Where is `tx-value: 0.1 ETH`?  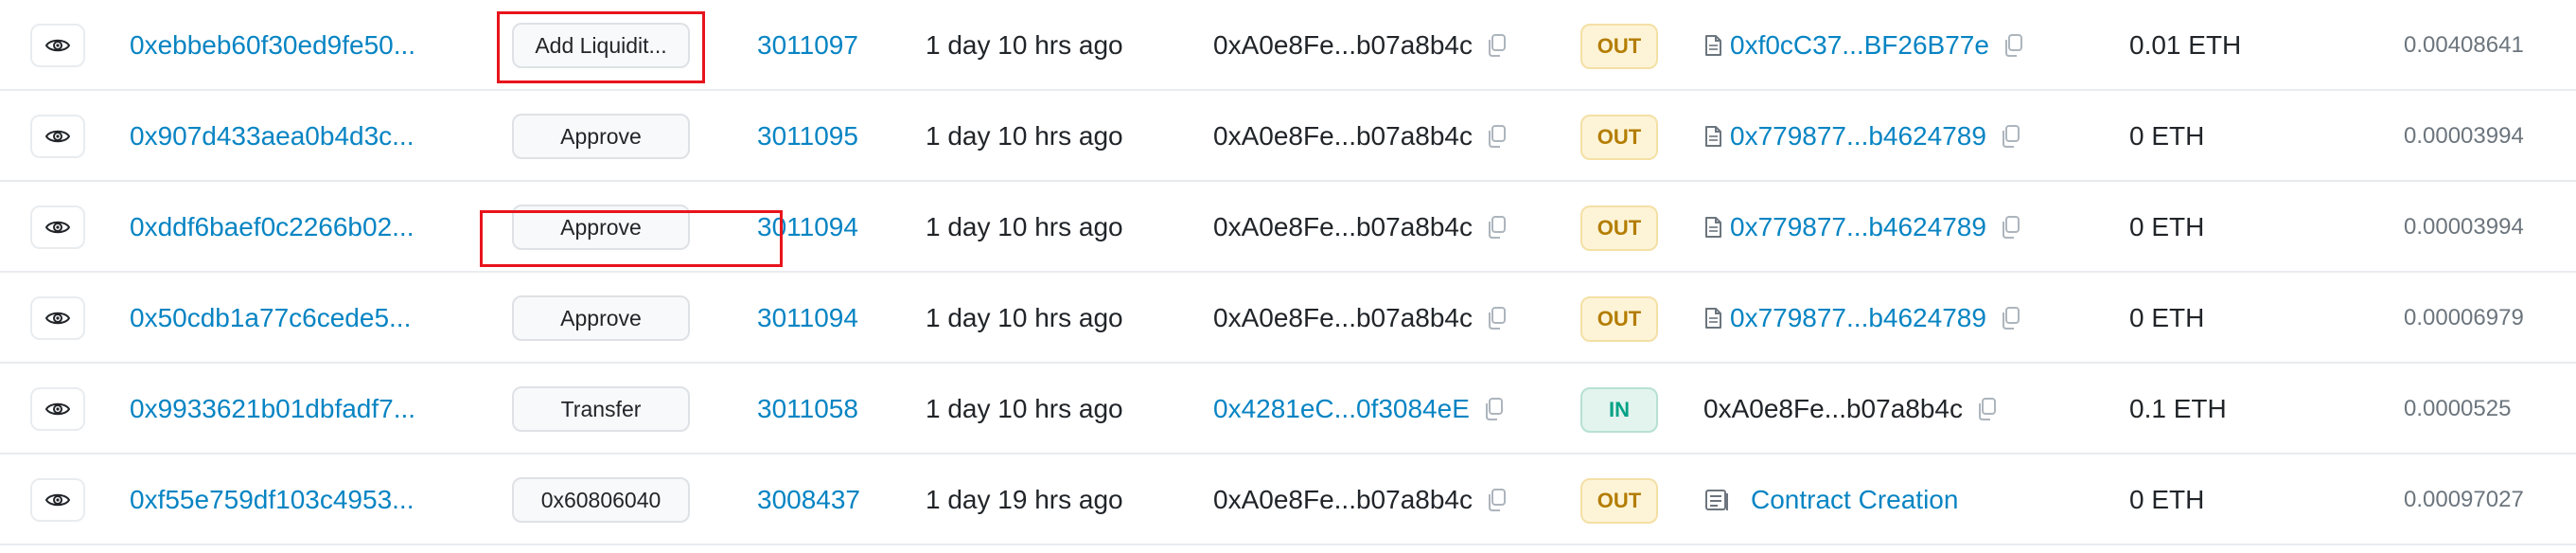
tx-value: 0.1 ETH is located at coordinates (2178, 408).